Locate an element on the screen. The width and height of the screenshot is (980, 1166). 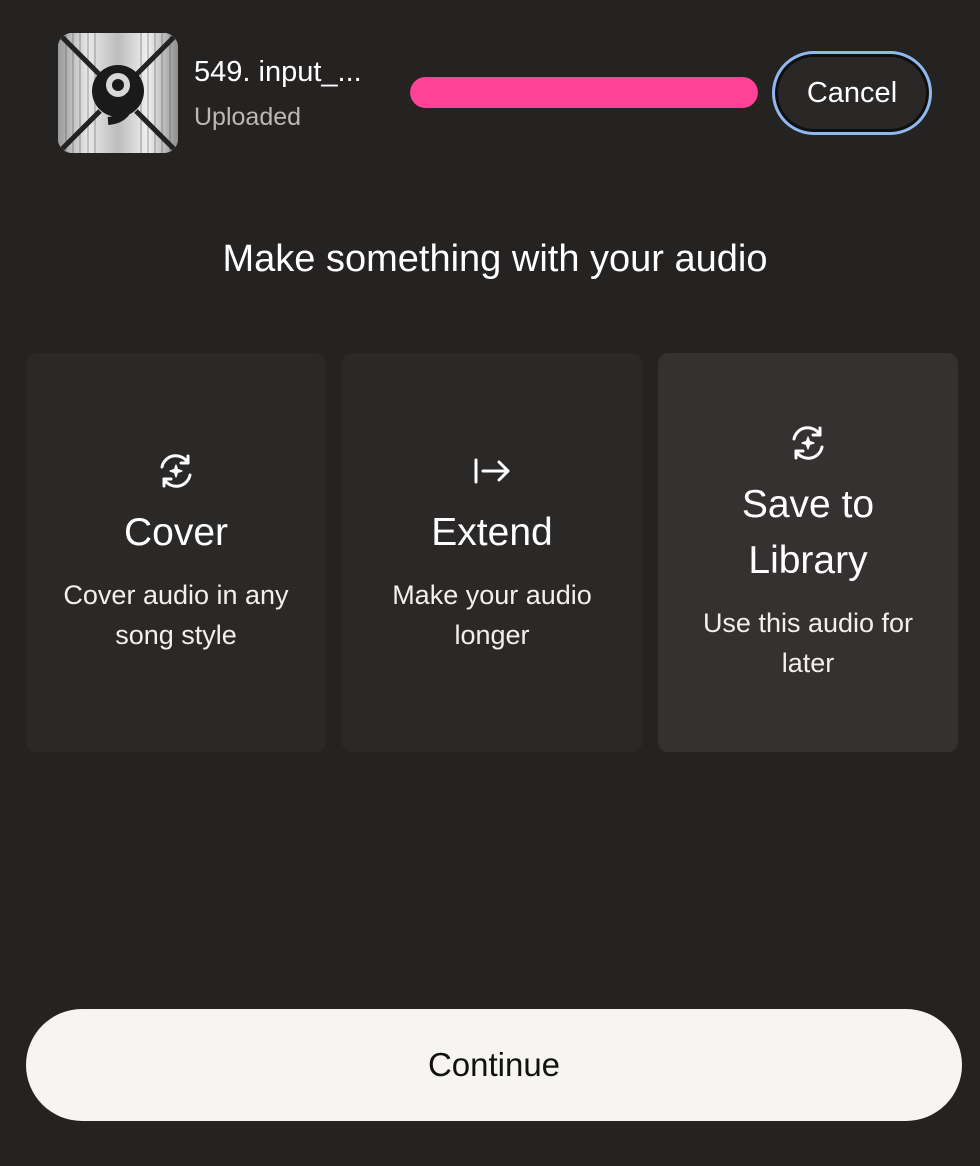
option-card-extend: Extend Make your audio longer is located at coordinates (492, 552).